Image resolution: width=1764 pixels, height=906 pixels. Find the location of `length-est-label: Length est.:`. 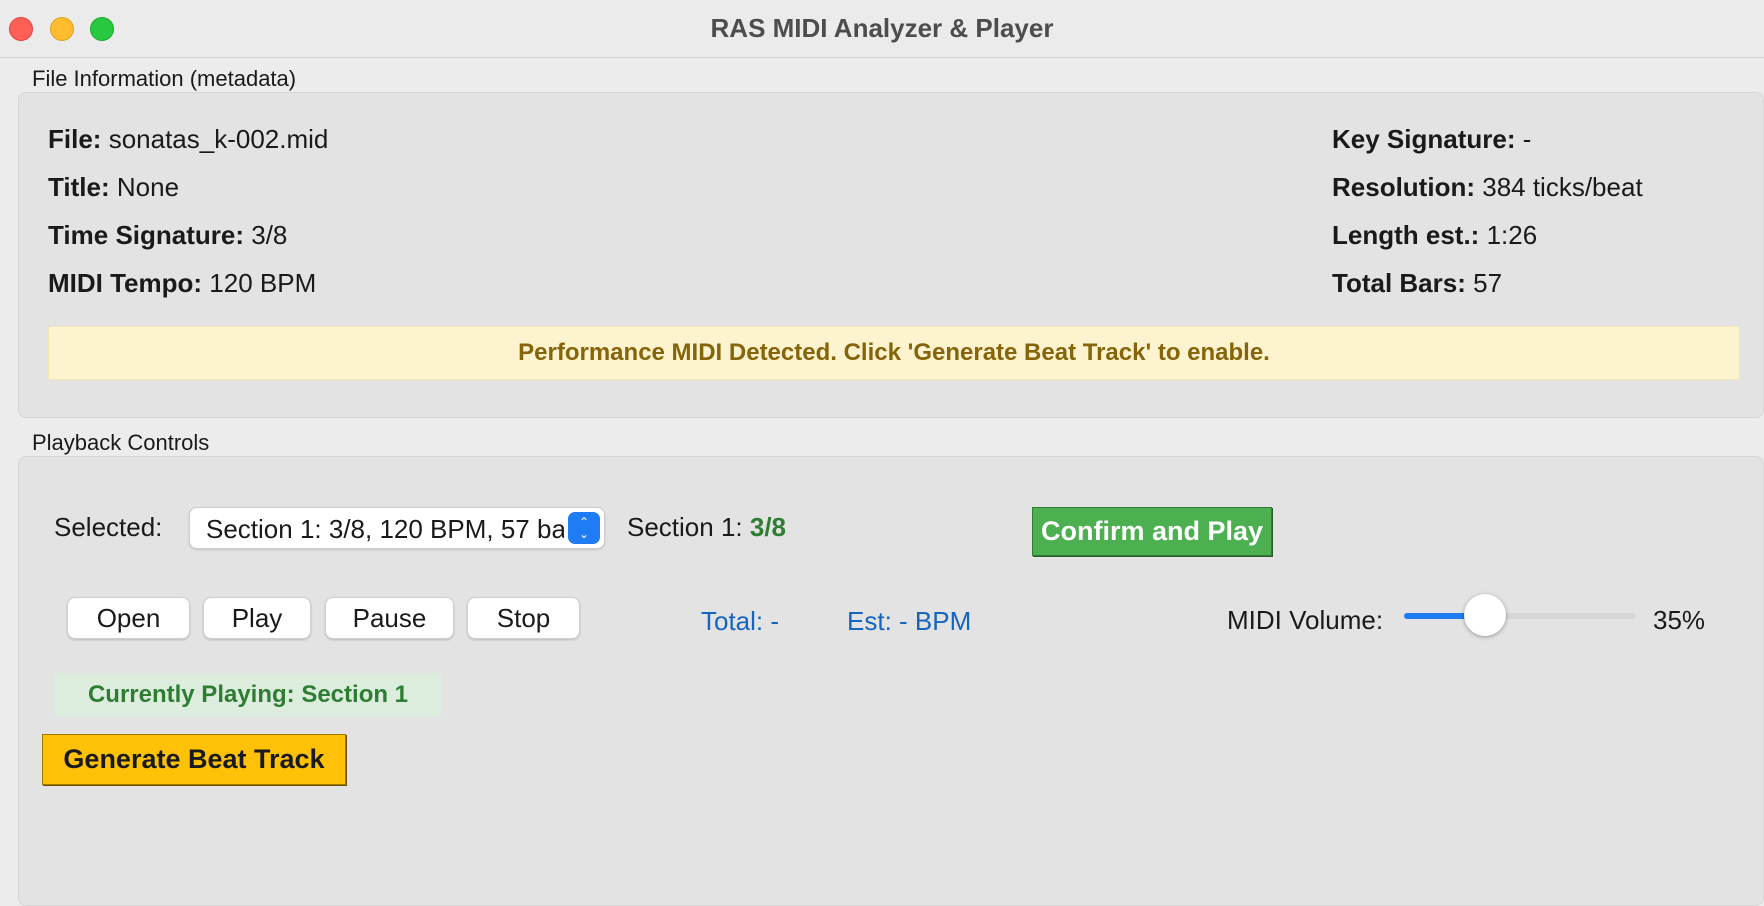

length-est-label: Length est.: is located at coordinates (1406, 235).